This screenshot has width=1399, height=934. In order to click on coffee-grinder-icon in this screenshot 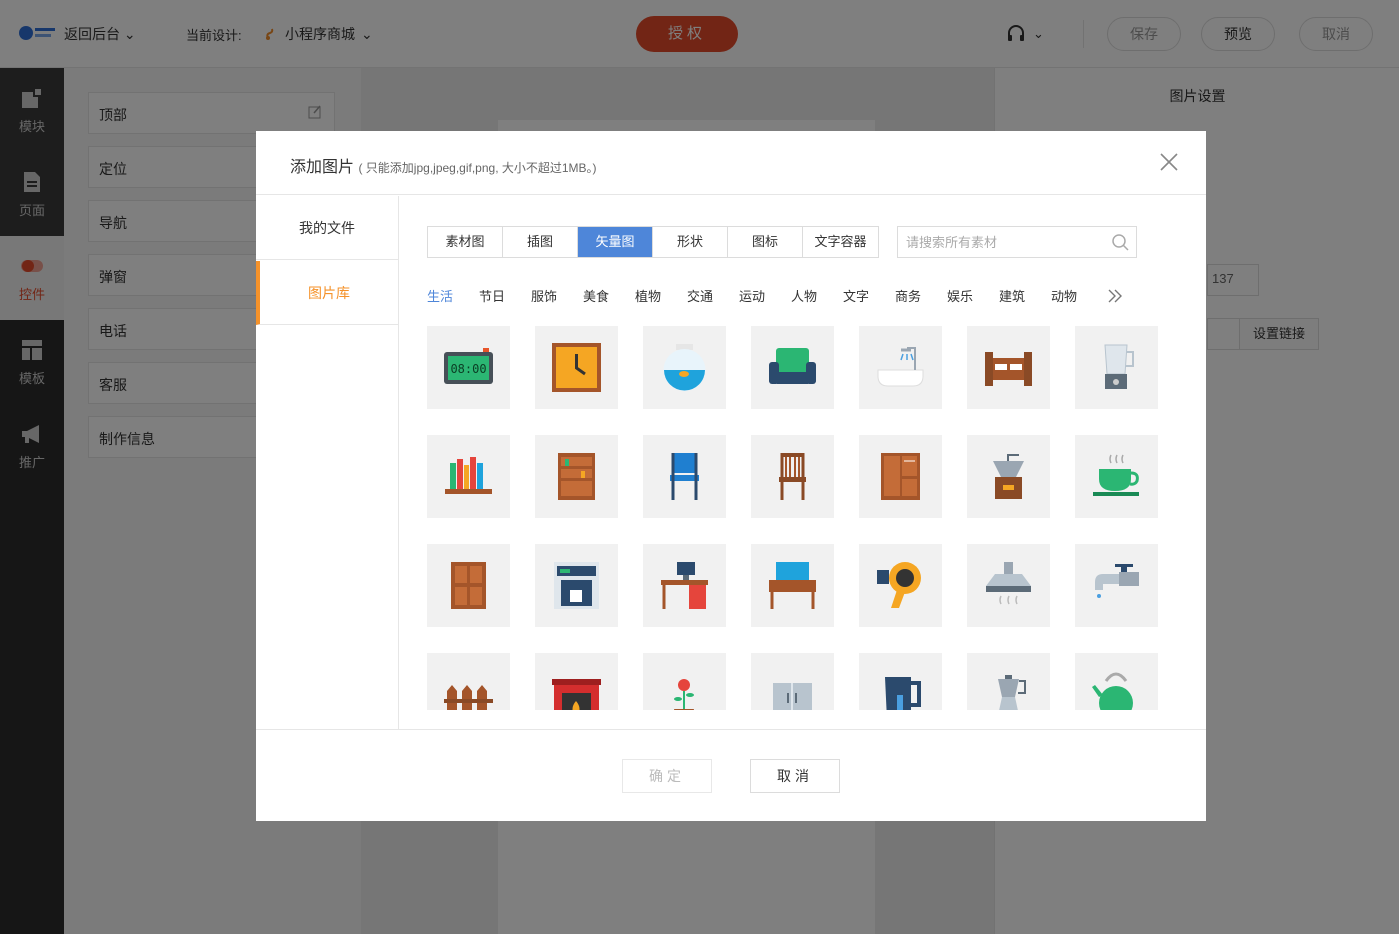, I will do `click(1008, 476)`.